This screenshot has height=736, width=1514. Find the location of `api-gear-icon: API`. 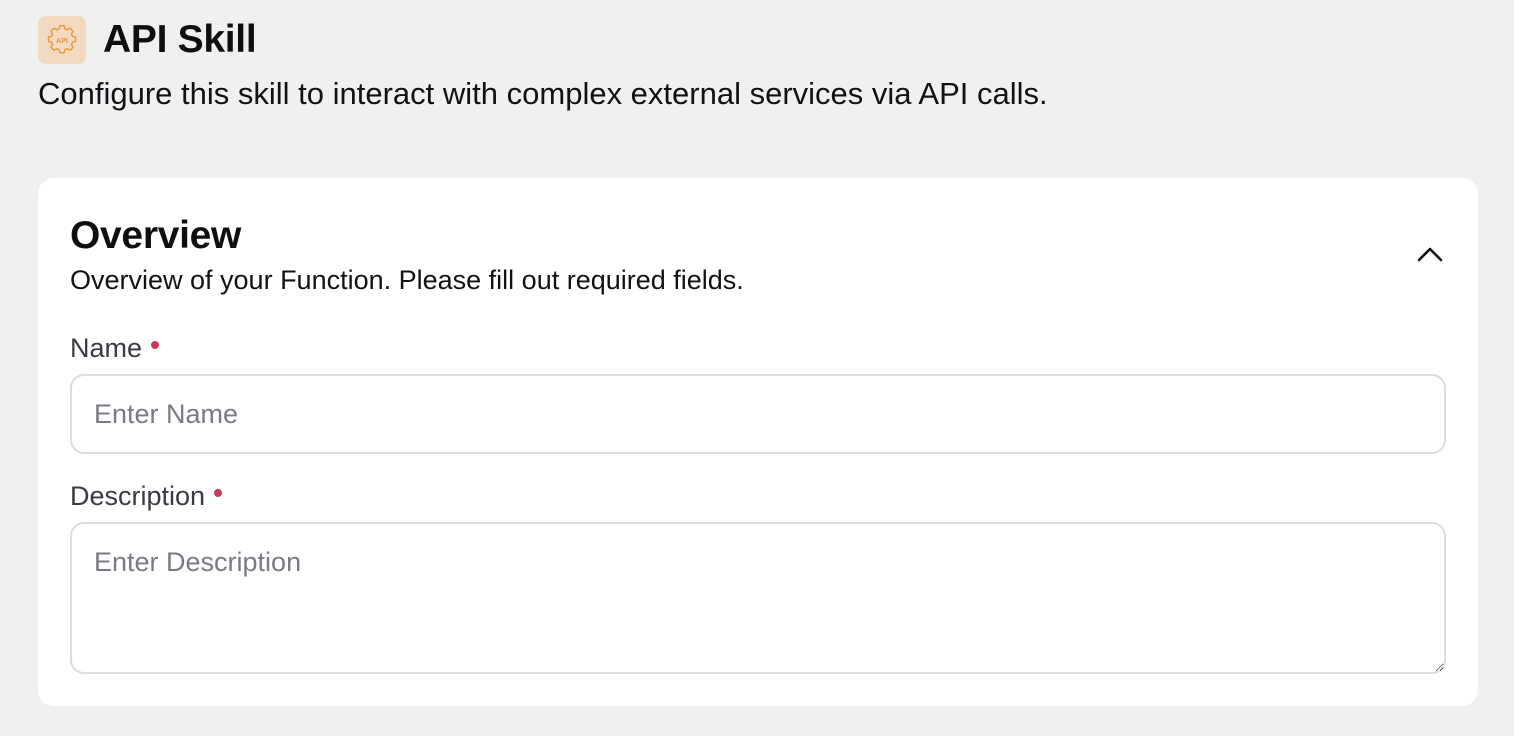

api-gear-icon: API is located at coordinates (62, 40).